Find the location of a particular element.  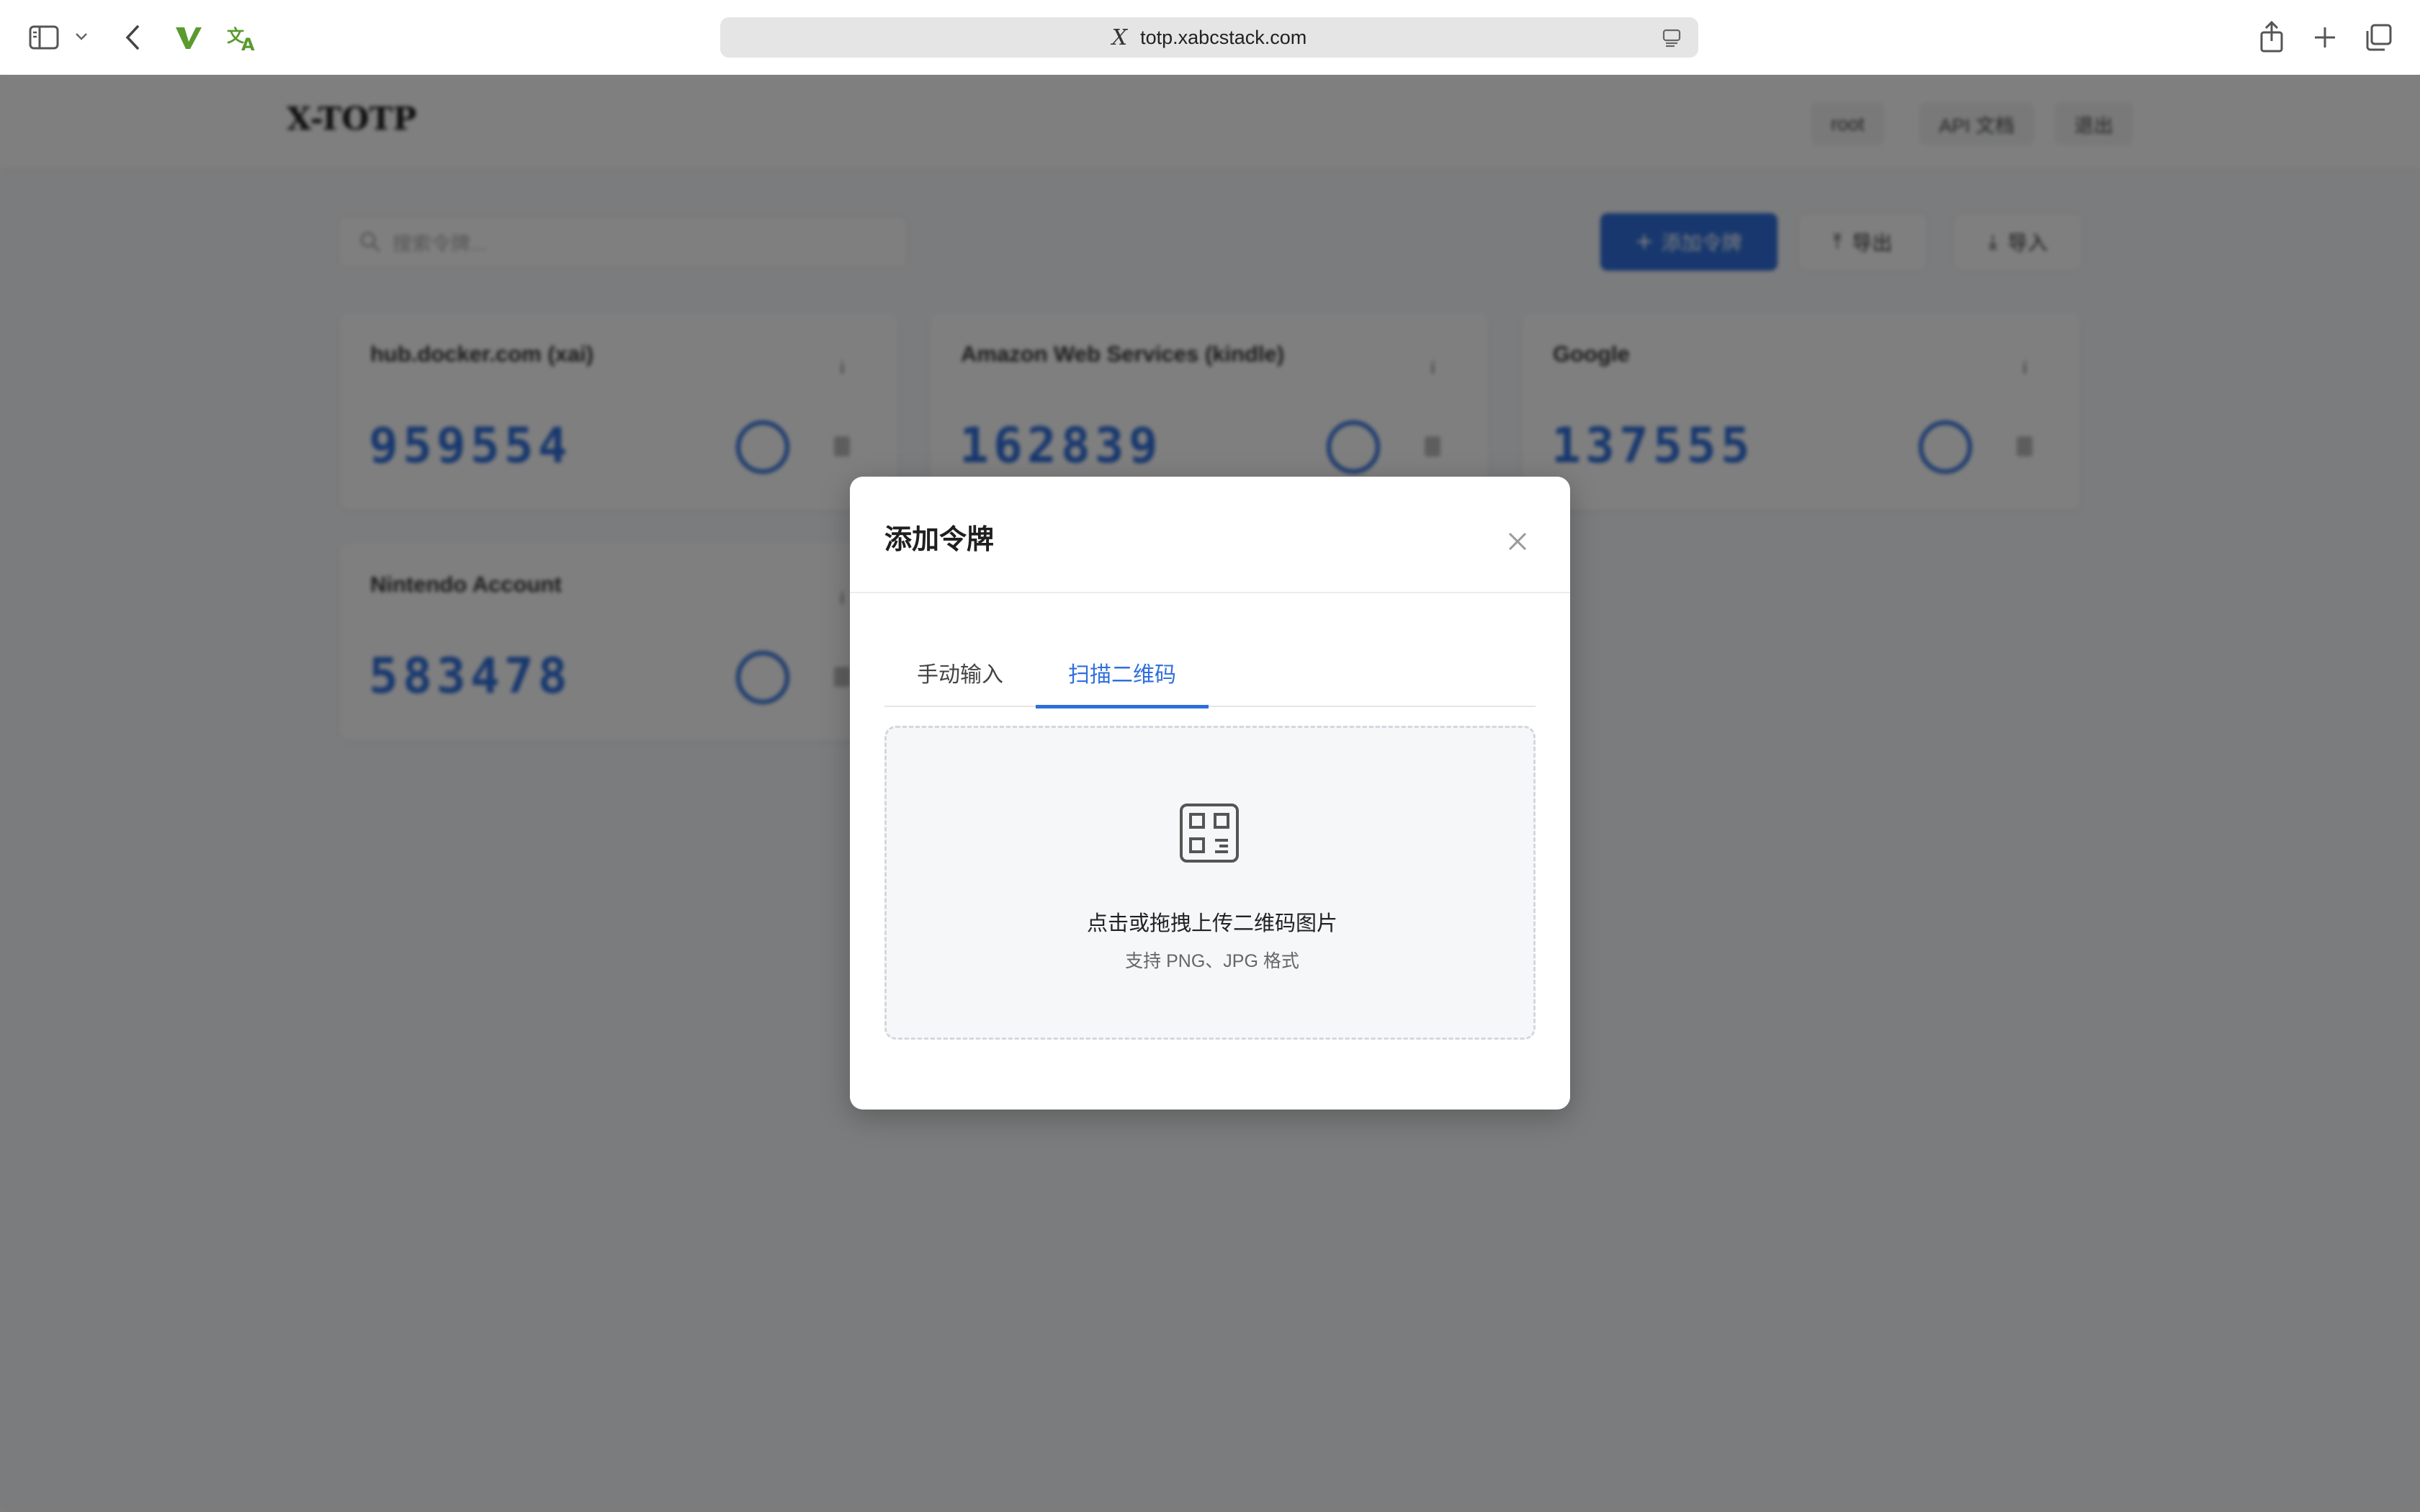

browser-toolbar: 文A 𝑋 totp.xabcstack.com is located at coordinates (1210, 37).